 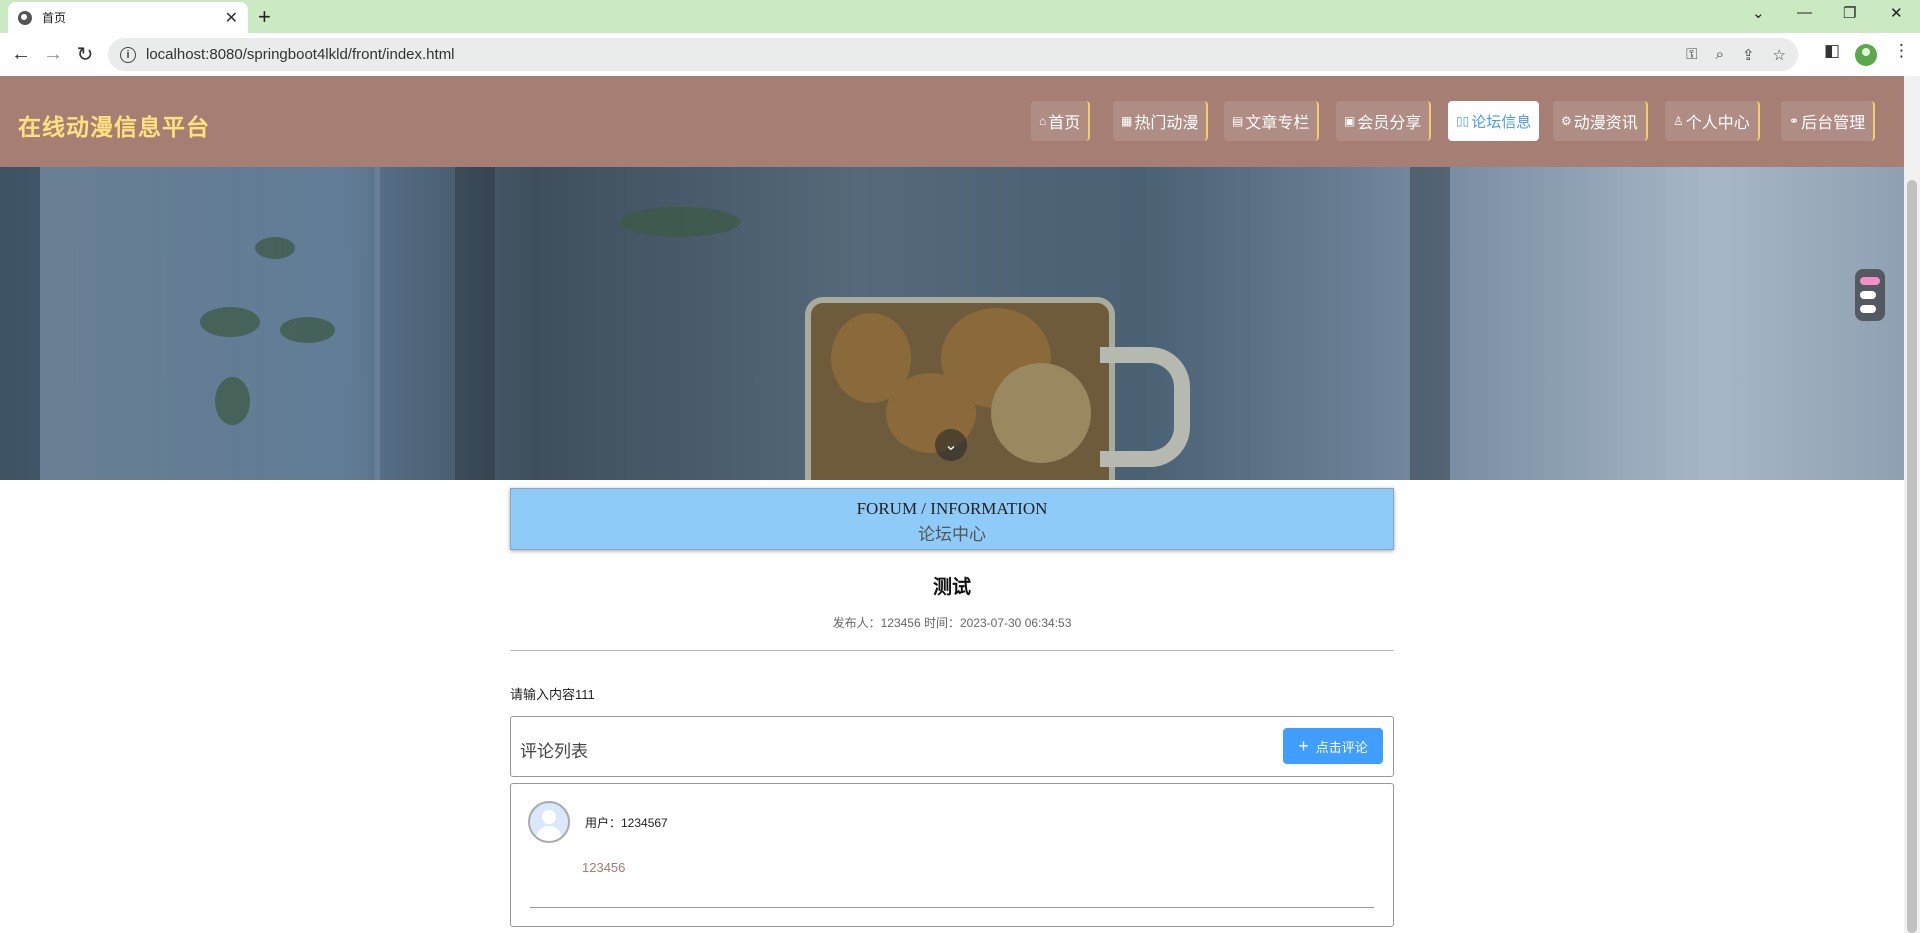 I want to click on gift-icon: ▣, so click(x=1350, y=121).